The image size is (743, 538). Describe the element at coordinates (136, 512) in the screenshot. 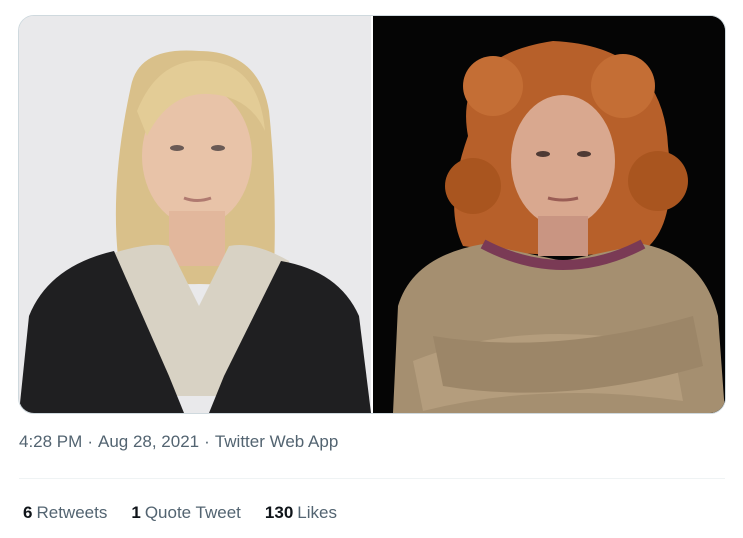

I see `quote-tweets-count: 1` at that location.